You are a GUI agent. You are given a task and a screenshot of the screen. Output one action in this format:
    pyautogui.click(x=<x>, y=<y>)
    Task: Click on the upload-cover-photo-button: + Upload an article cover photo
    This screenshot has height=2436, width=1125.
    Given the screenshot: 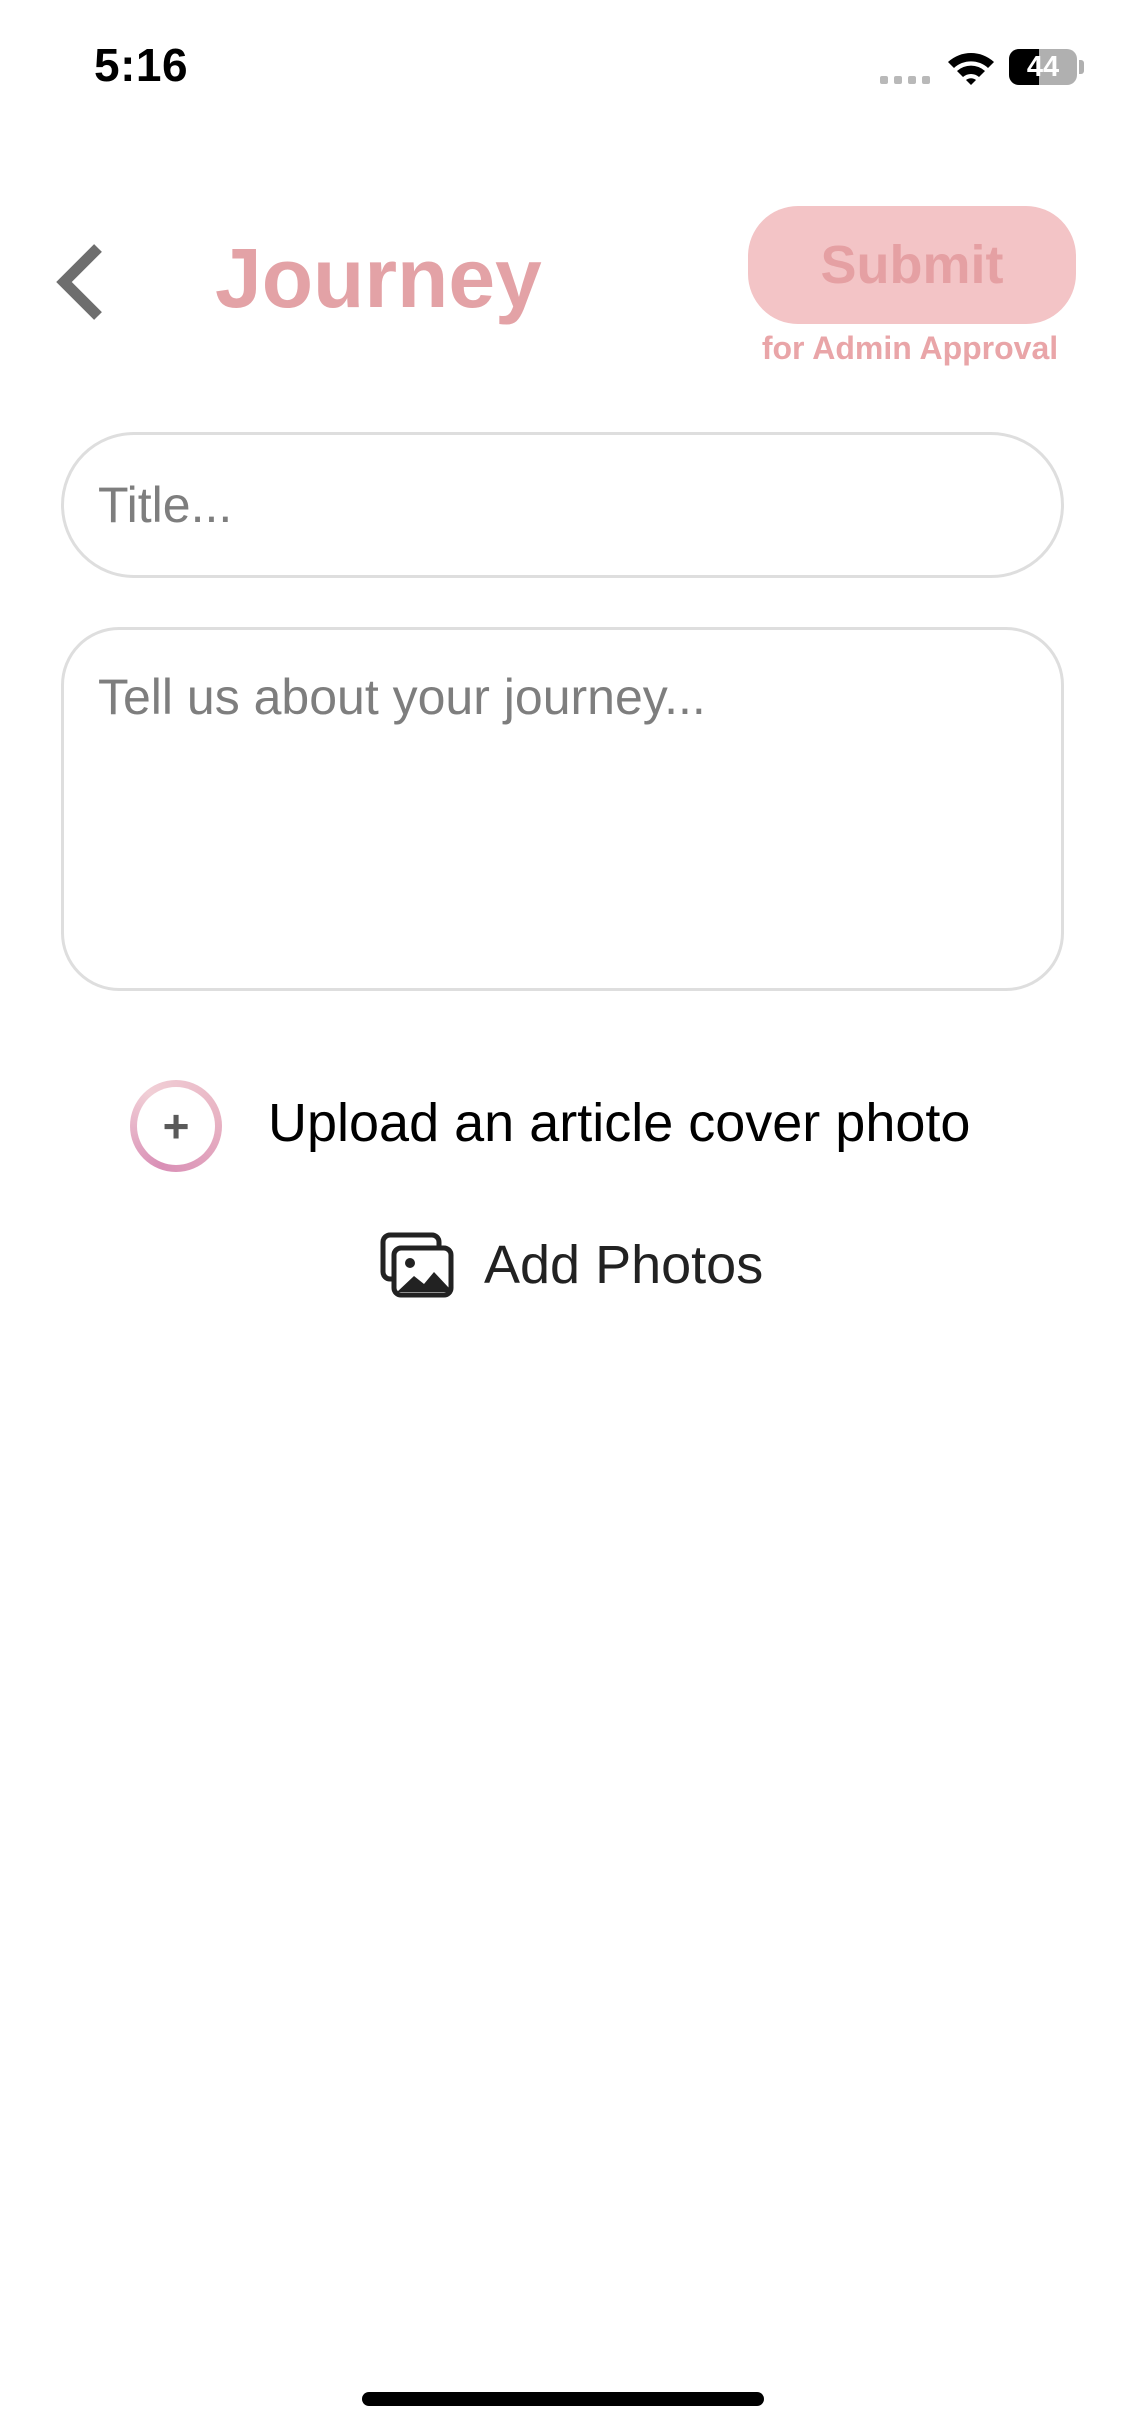 What is the action you would take?
    pyautogui.click(x=570, y=1126)
    